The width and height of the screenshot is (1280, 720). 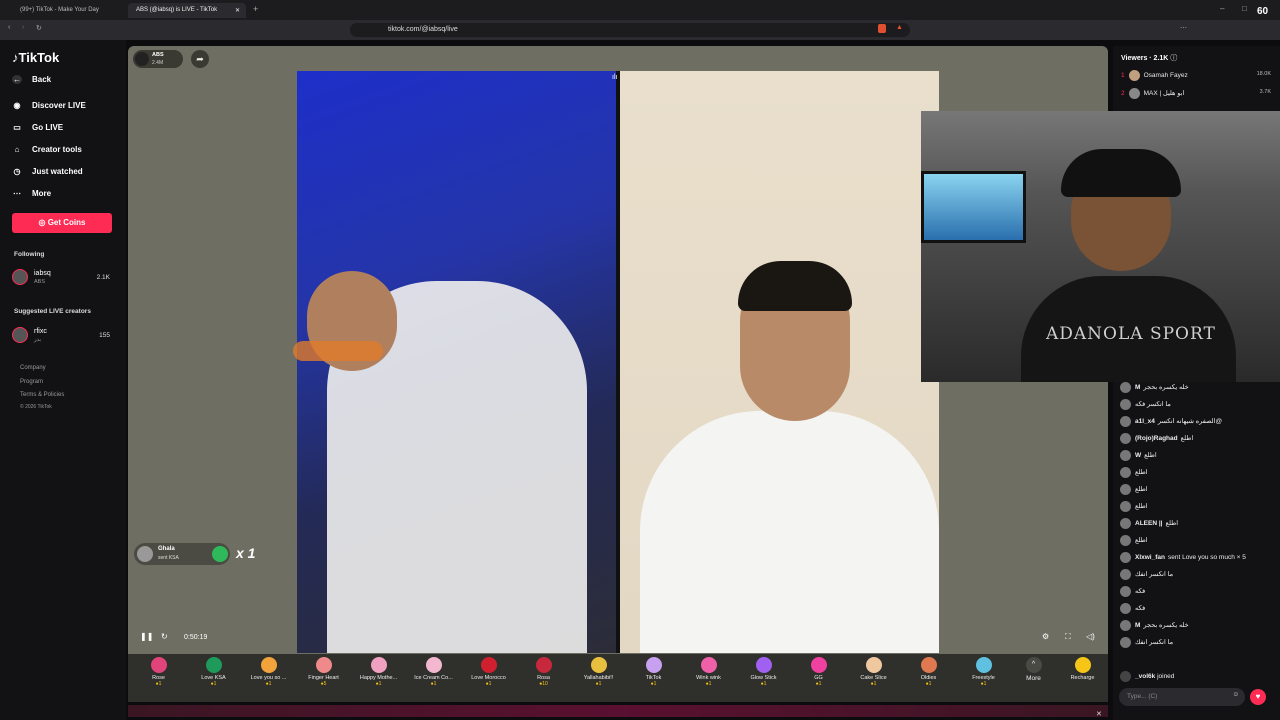 I want to click on gift-price: 1, so click(x=270, y=684).